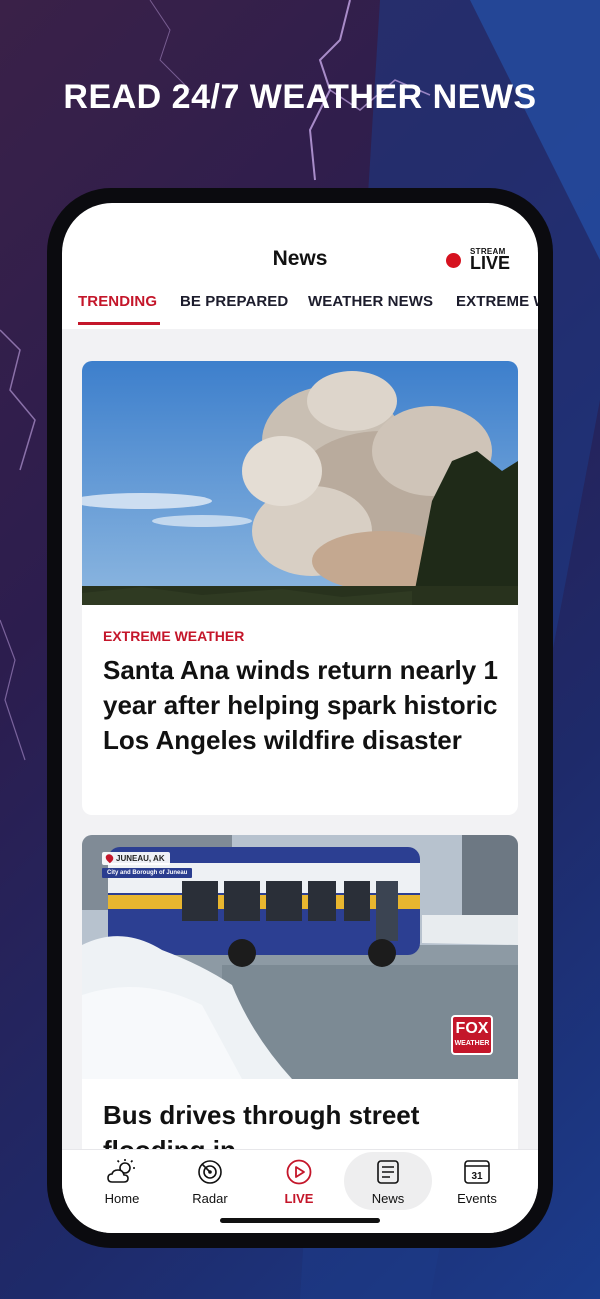 This screenshot has height=1299, width=600. What do you see at coordinates (453, 260) in the screenshot?
I see `live-dot-icon` at bounding box center [453, 260].